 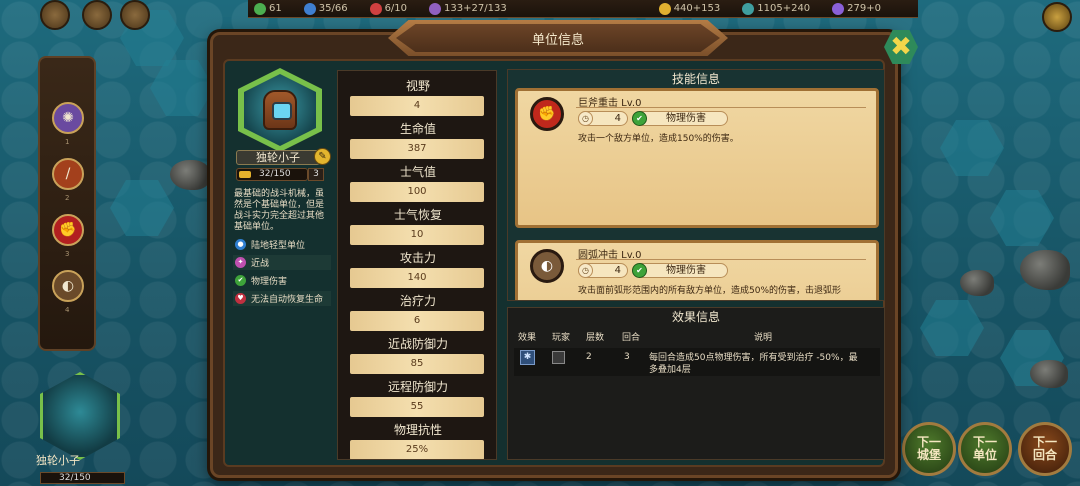 I want to click on trait-item: ● 陆地轻型单位, so click(x=282, y=244).